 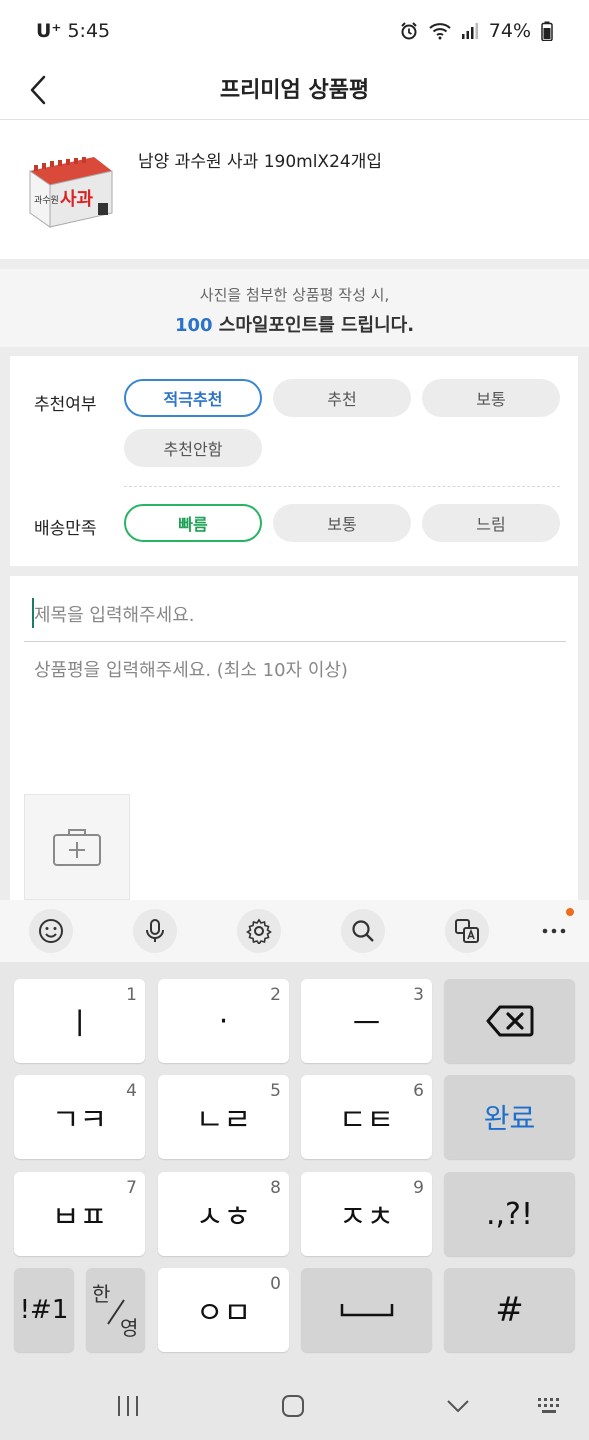 I want to click on key-jieut-chieut: 9 ㅈㅊ, so click(x=366, y=1214).